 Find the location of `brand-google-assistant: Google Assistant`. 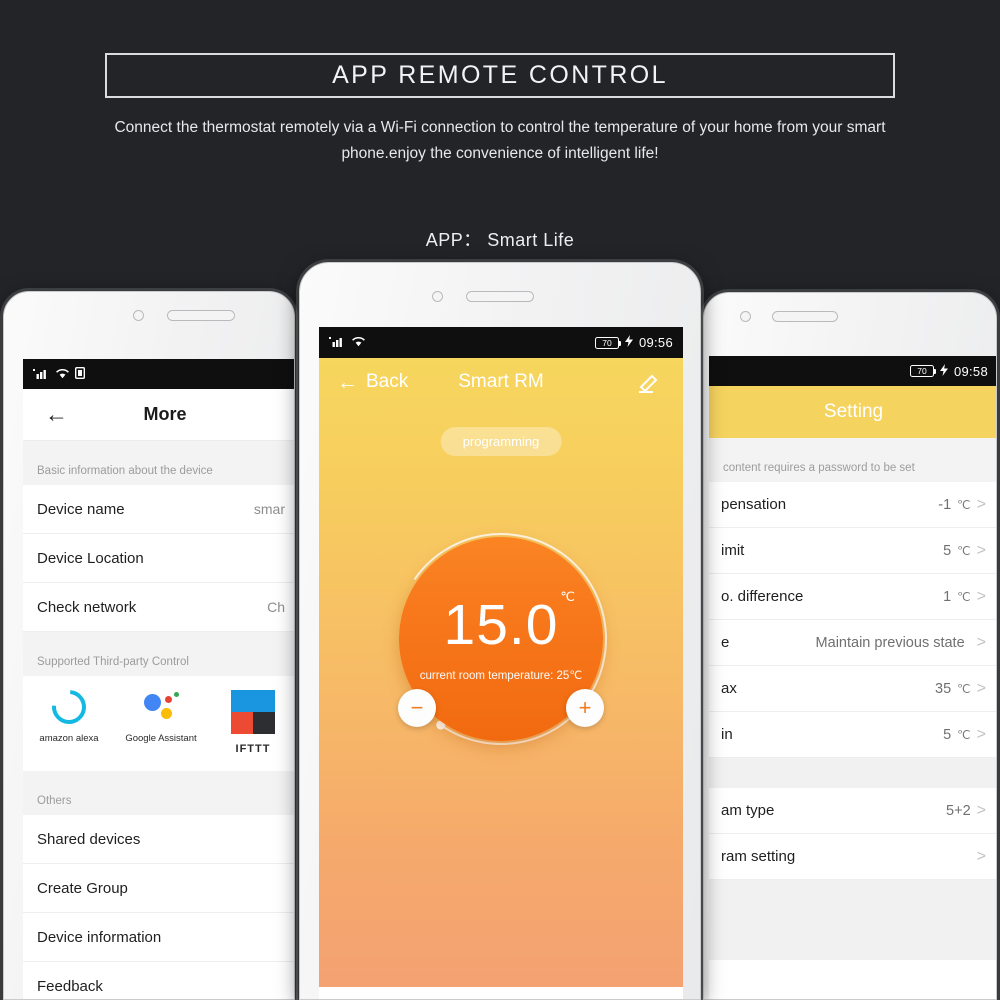

brand-google-assistant: Google Assistant is located at coordinates (161, 722).